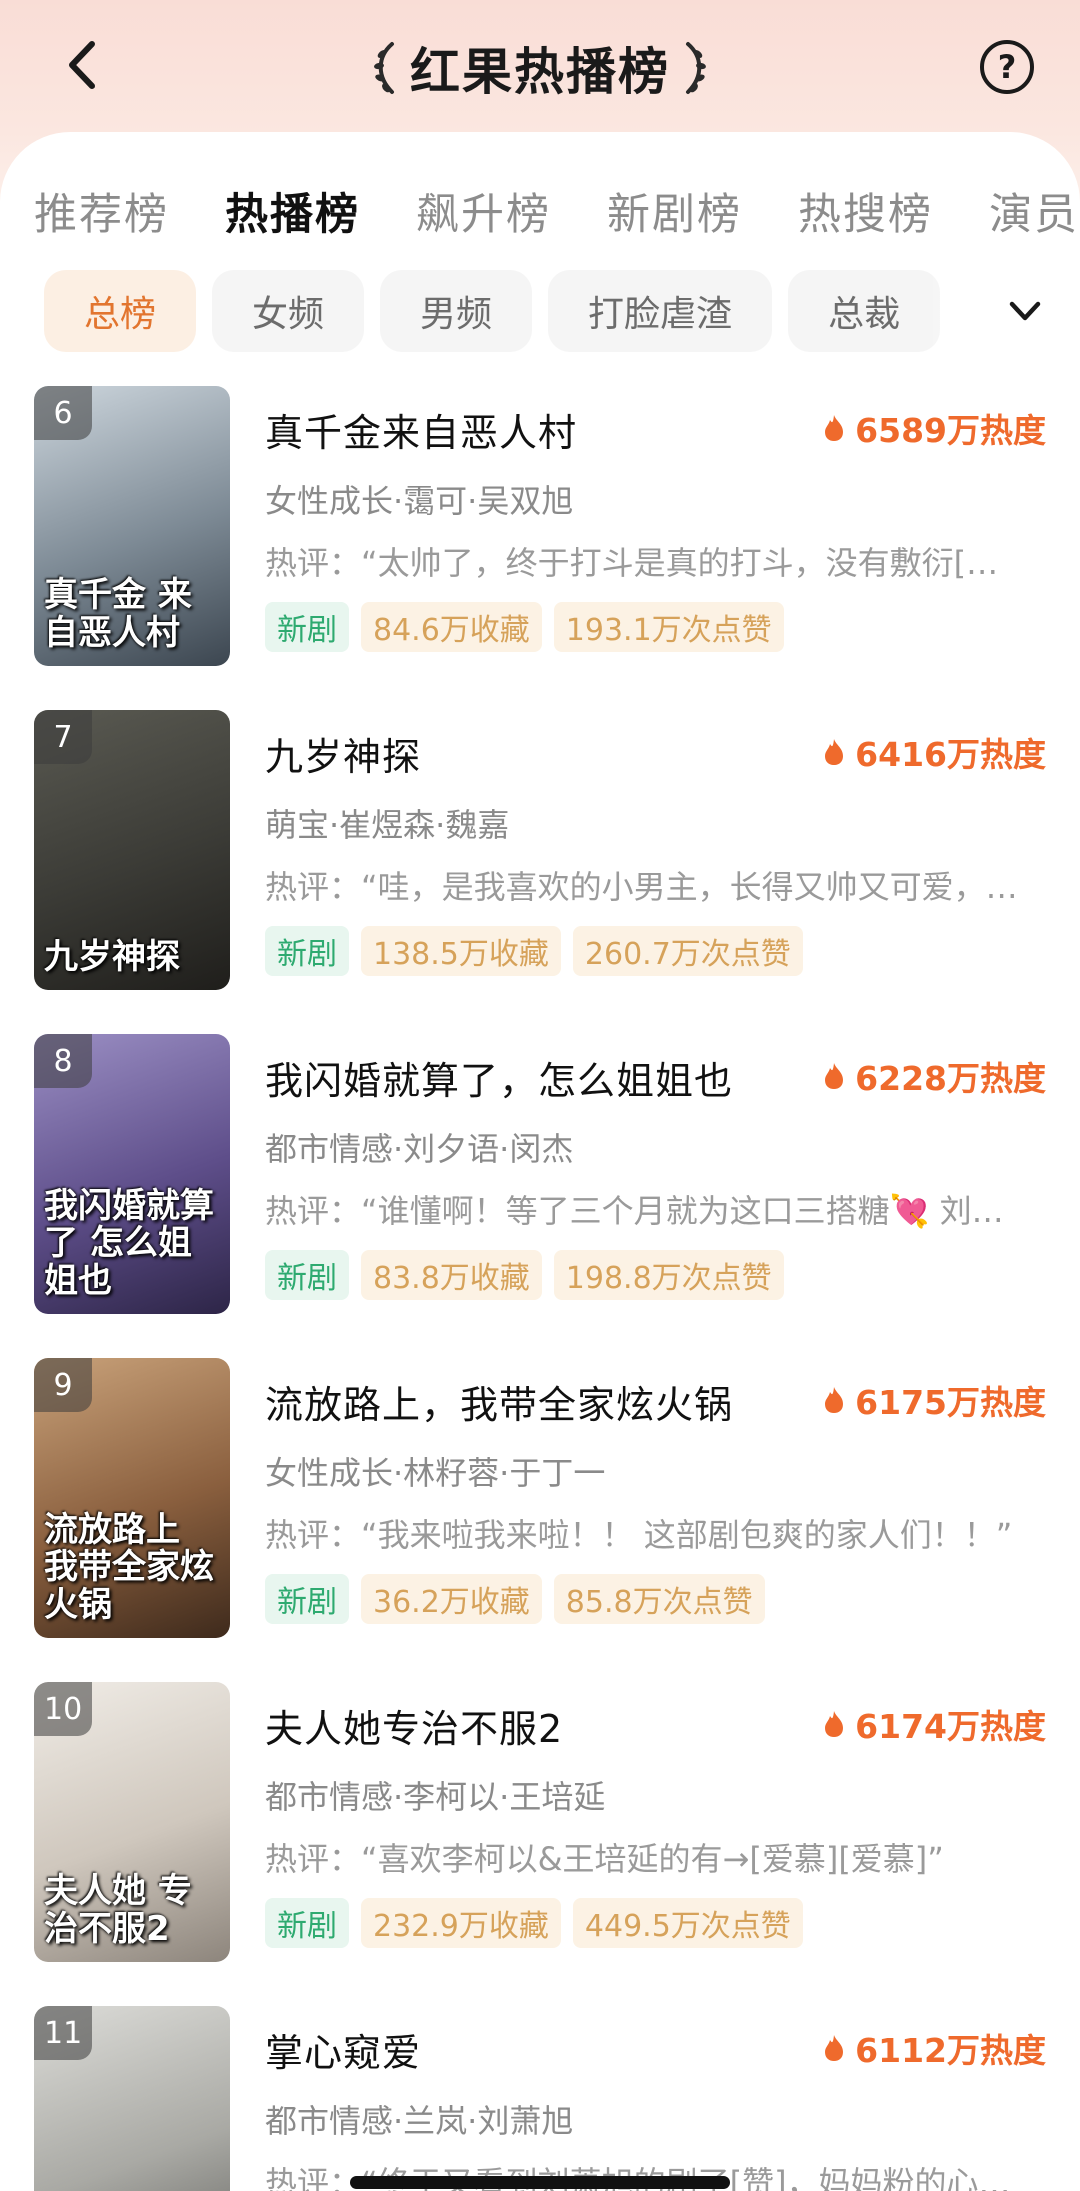  Describe the element at coordinates (483, 210) in the screenshot. I see `tab-rising: 飙升榜` at that location.